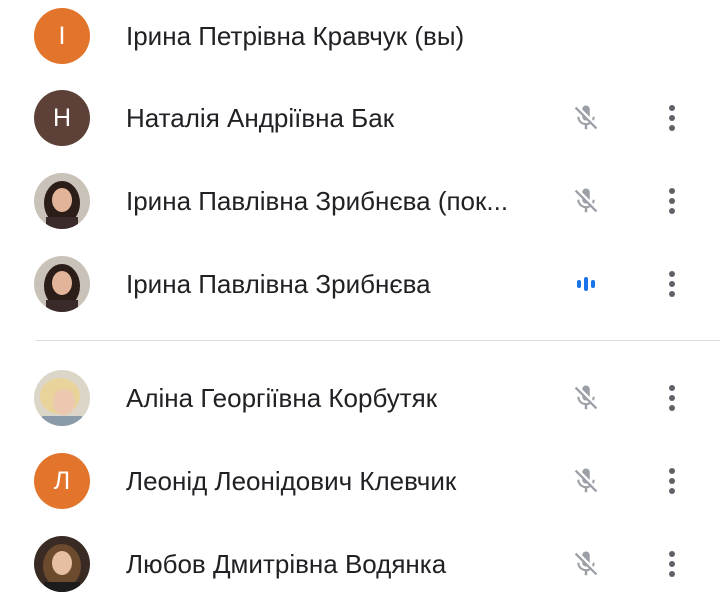 Image resolution: width=720 pixels, height=600 pixels. I want to click on avatar-letter: Н, so click(62, 117).